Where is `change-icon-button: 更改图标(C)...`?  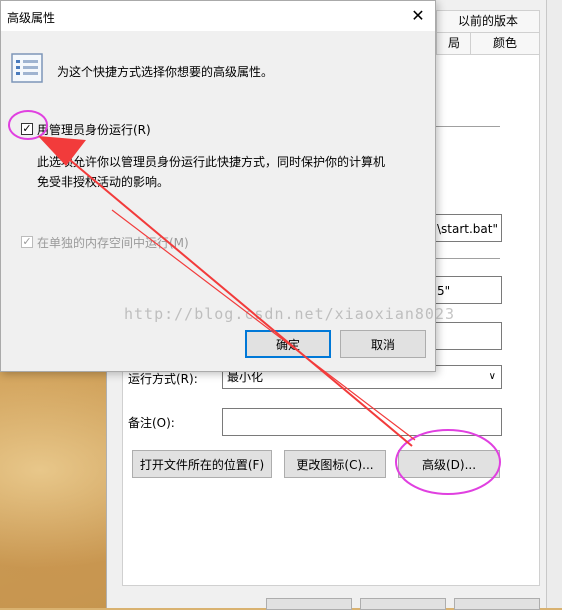 change-icon-button: 更改图标(C)... is located at coordinates (335, 464).